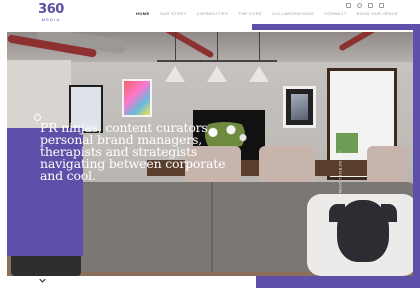 Image resolution: width=420 pixels, height=288 pixels. I want to click on instagram-icon, so click(348, 5).